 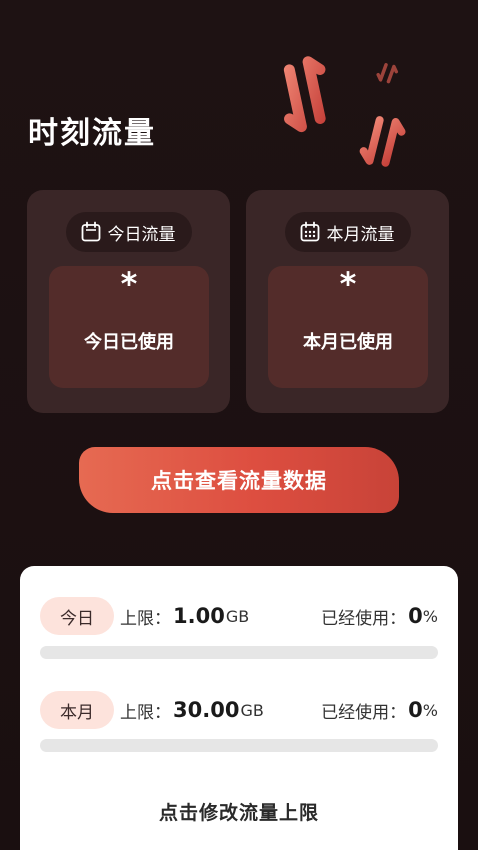 What do you see at coordinates (360, 234) in the screenshot?
I see `month-chip-label: 本月流量` at bounding box center [360, 234].